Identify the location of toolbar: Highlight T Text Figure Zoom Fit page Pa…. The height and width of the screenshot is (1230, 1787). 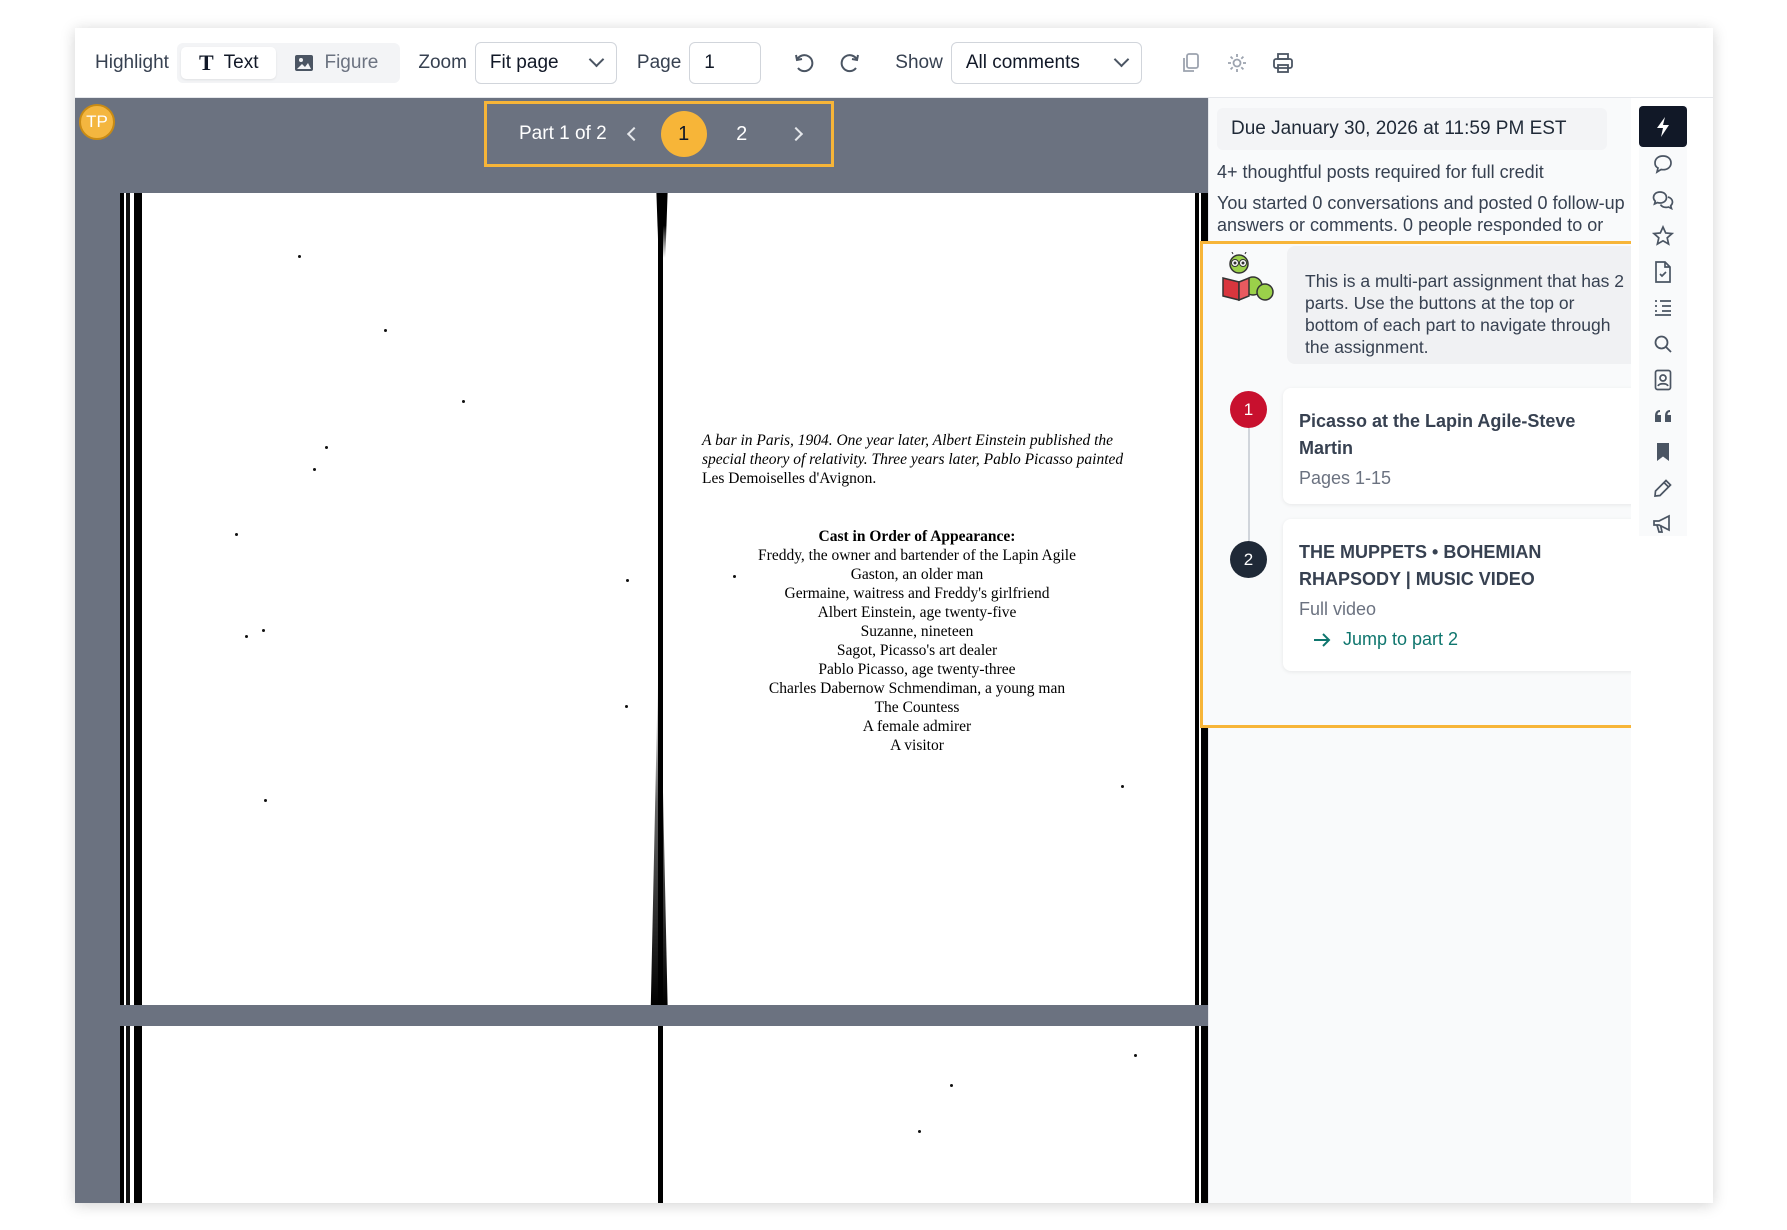
(894, 63).